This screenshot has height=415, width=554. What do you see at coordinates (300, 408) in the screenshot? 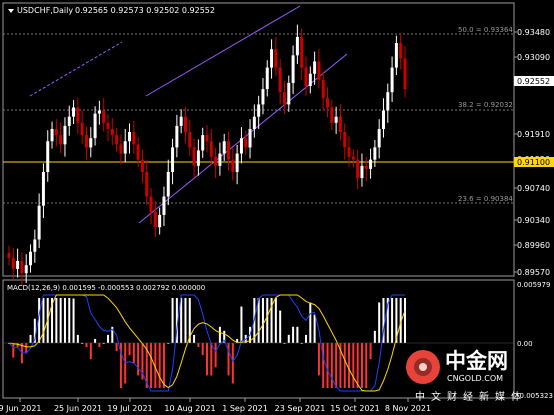
I see `time-tick-5: 23 Sep 2021` at bounding box center [300, 408].